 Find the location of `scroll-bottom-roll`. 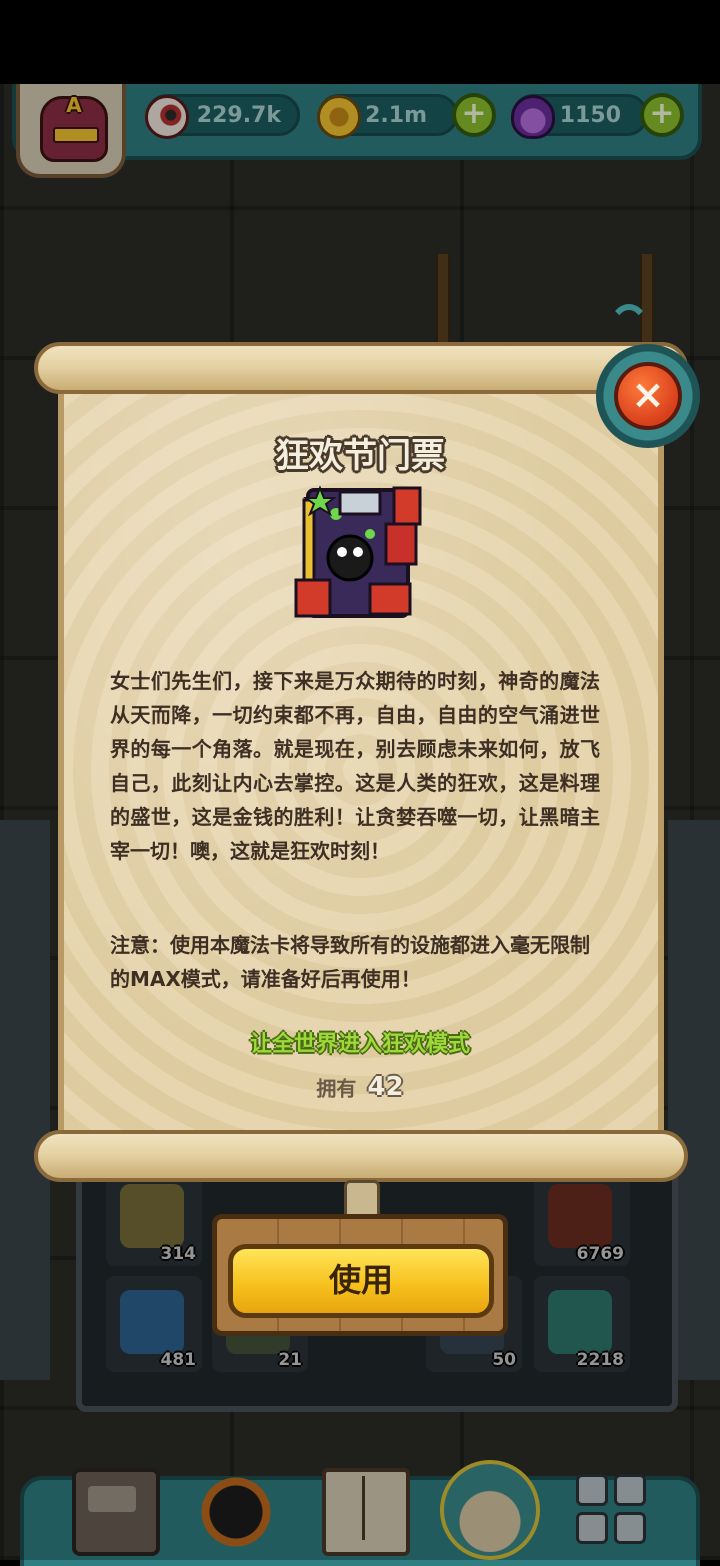

scroll-bottom-roll is located at coordinates (361, 1156).